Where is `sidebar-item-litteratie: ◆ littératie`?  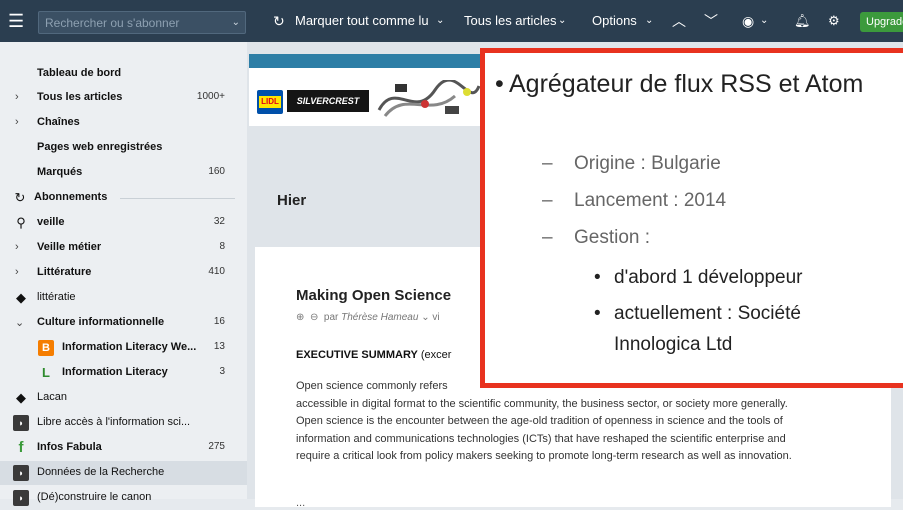 sidebar-item-litteratie: ◆ littératie is located at coordinates (123, 298).